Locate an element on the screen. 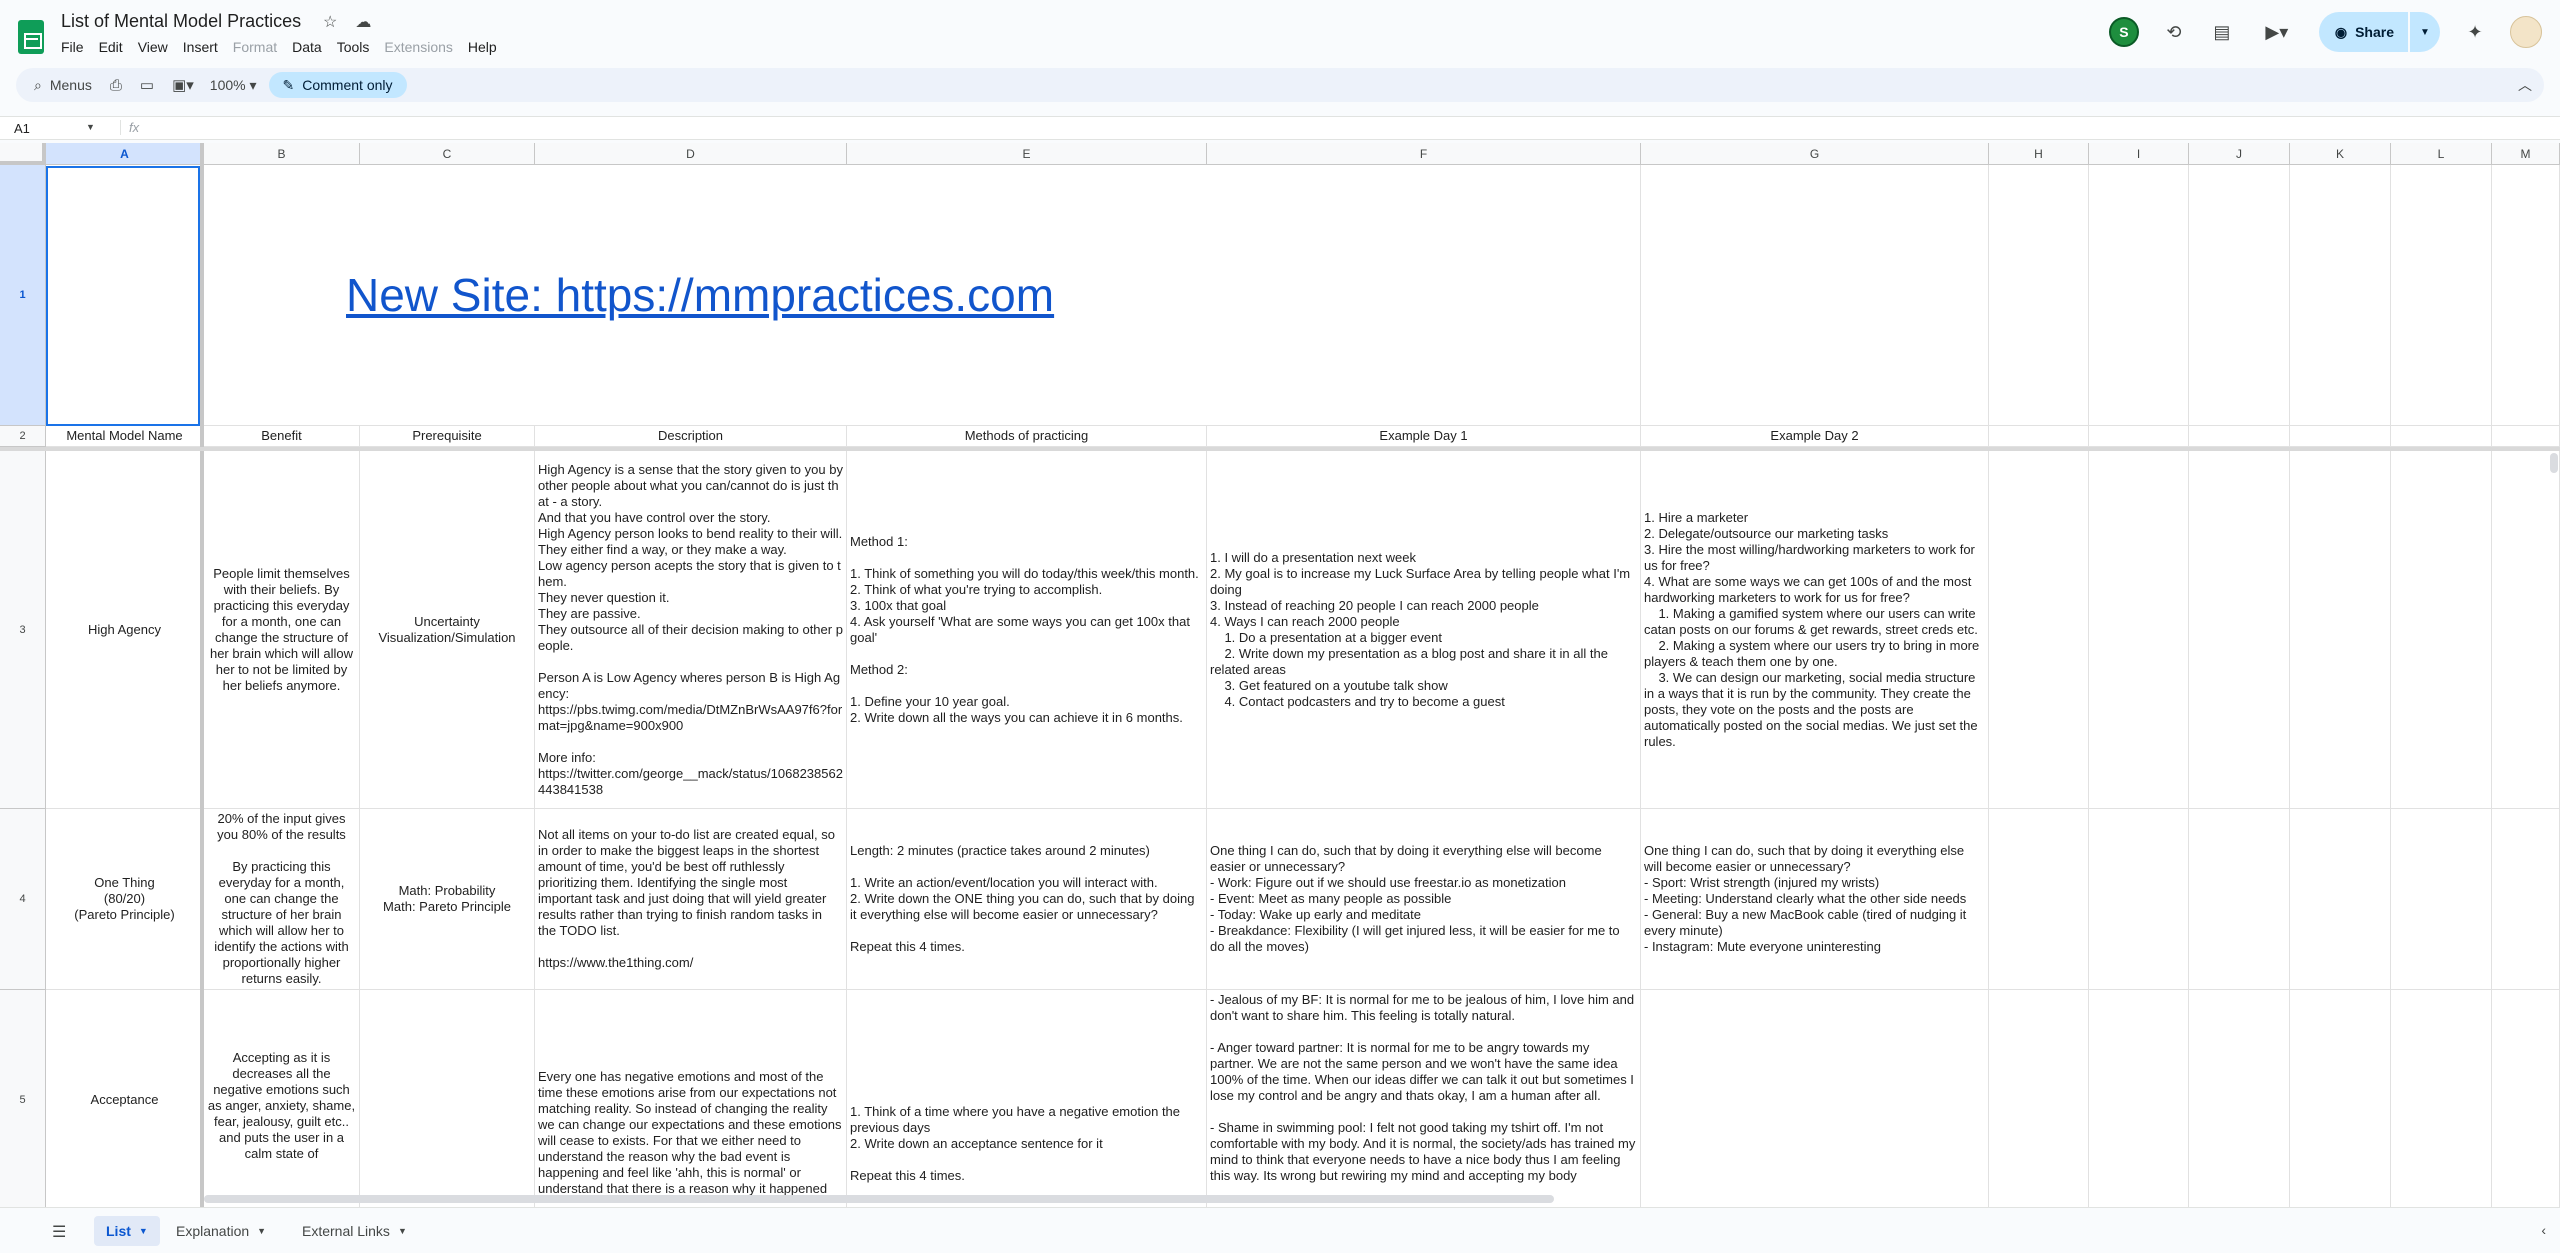 Image resolution: width=2560 pixels, height=1253 pixels. document-title: List of Mental Model Practices is located at coordinates (181, 21).